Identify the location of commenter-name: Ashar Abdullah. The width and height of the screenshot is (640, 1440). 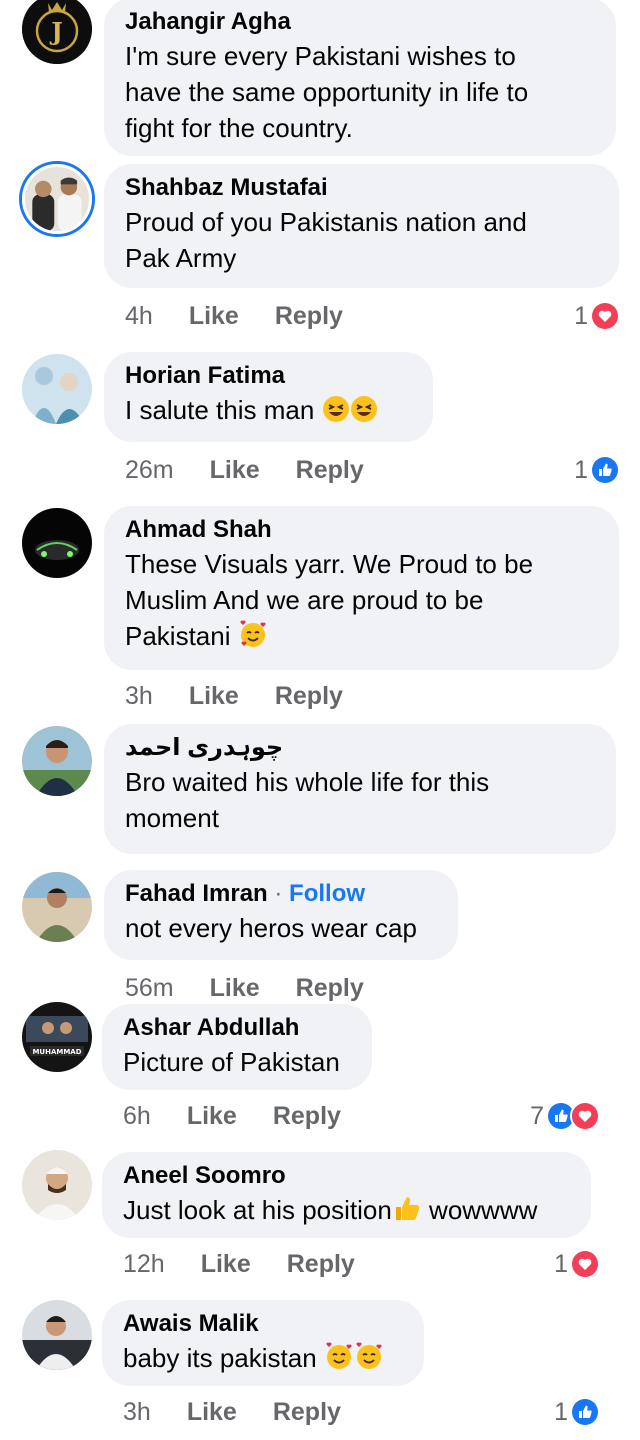
(236, 1028).